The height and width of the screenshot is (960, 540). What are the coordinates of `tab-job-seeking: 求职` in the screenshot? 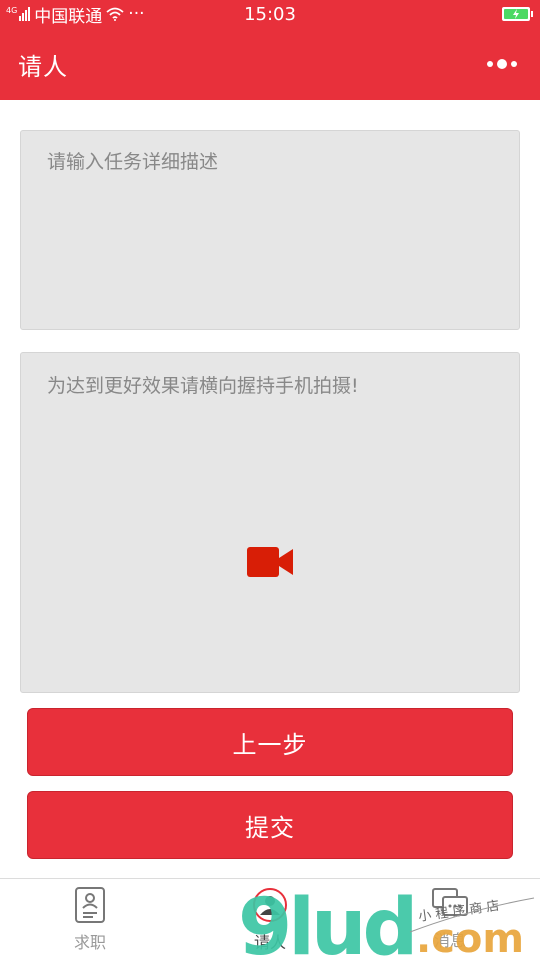 It's located at (90, 922).